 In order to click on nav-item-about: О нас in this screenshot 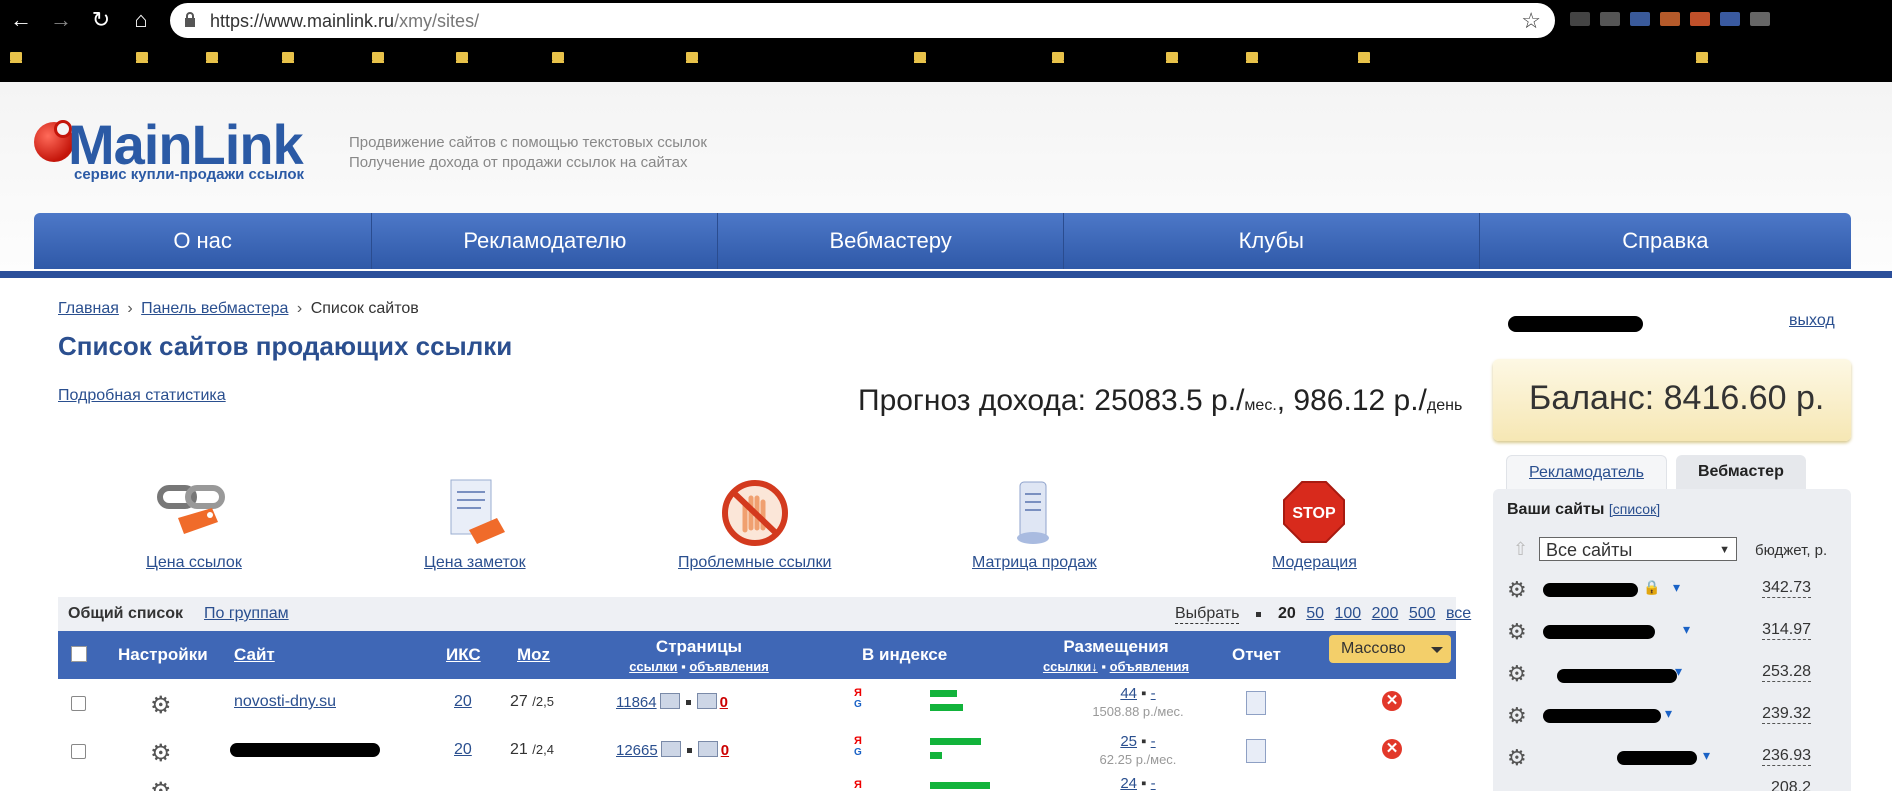, I will do `click(203, 241)`.